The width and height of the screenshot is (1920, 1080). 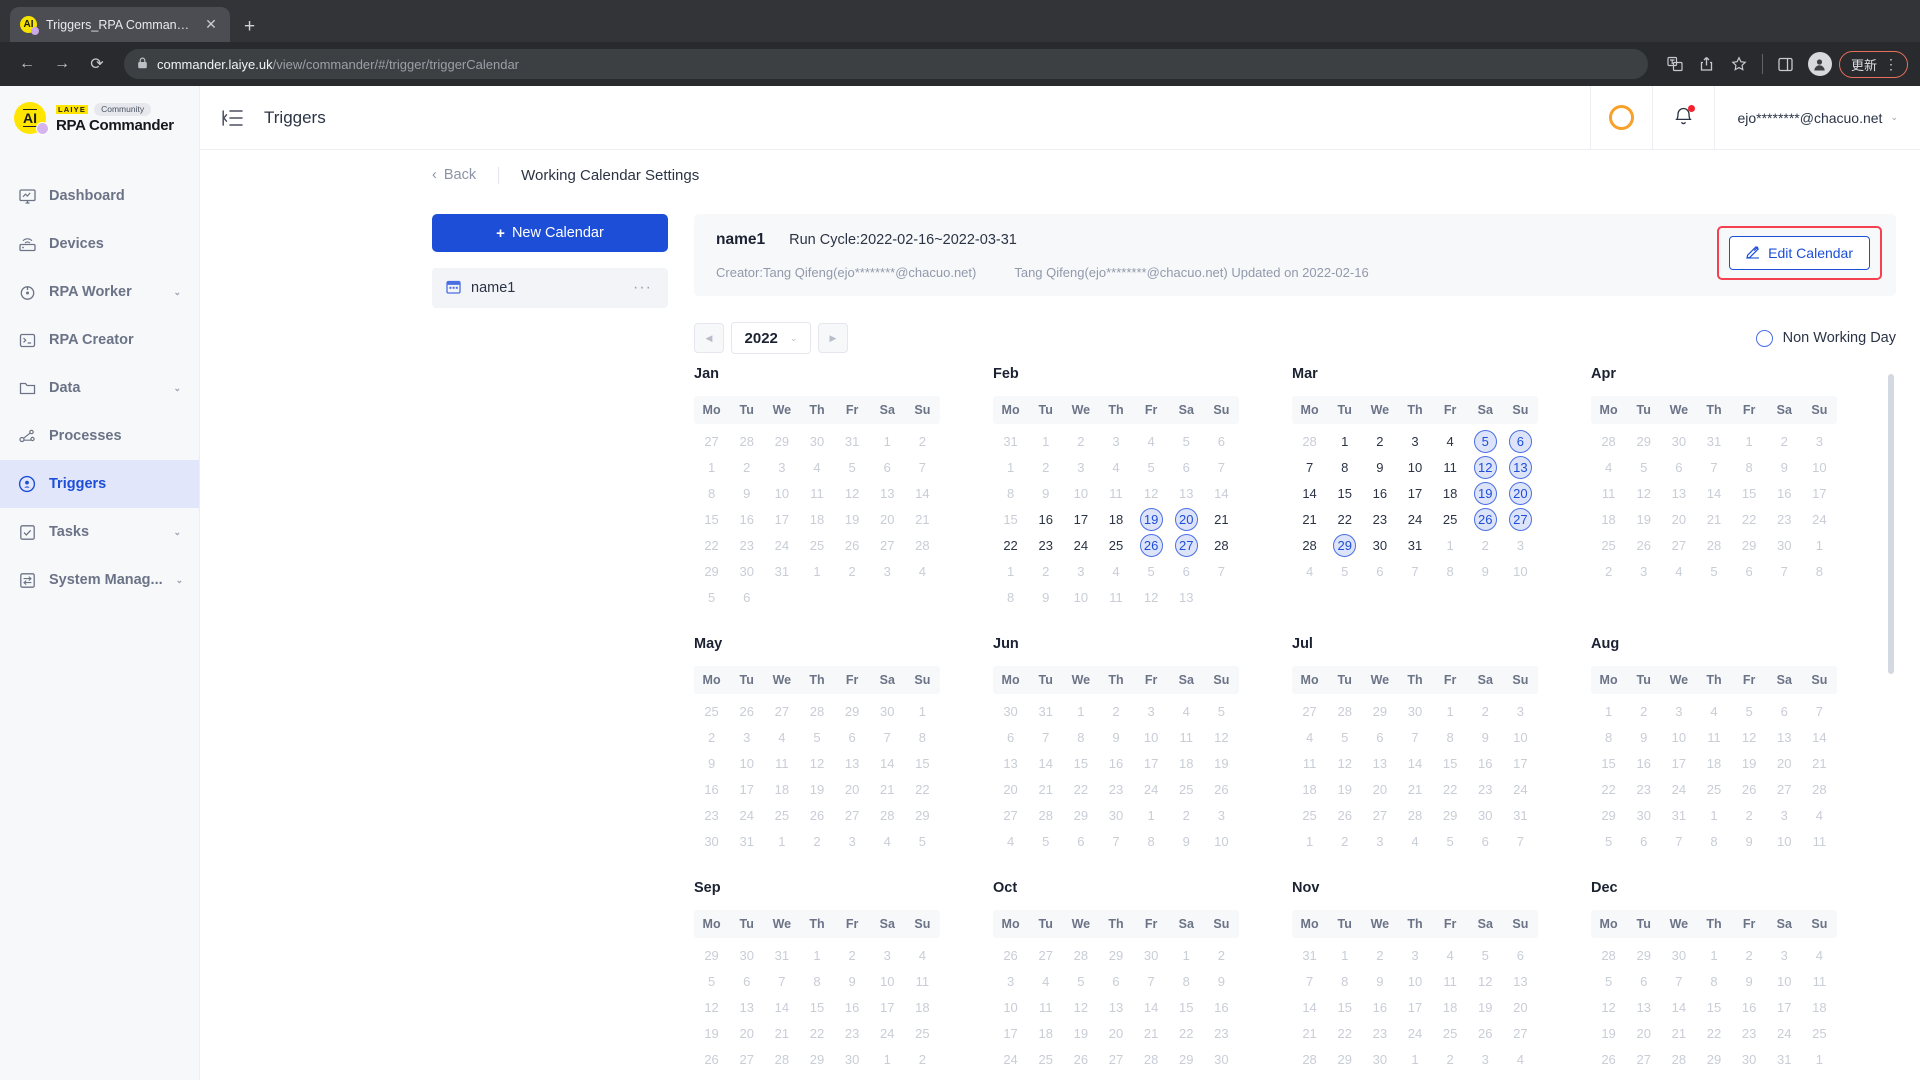 What do you see at coordinates (454, 175) in the screenshot?
I see `back-button: ‹ Back` at bounding box center [454, 175].